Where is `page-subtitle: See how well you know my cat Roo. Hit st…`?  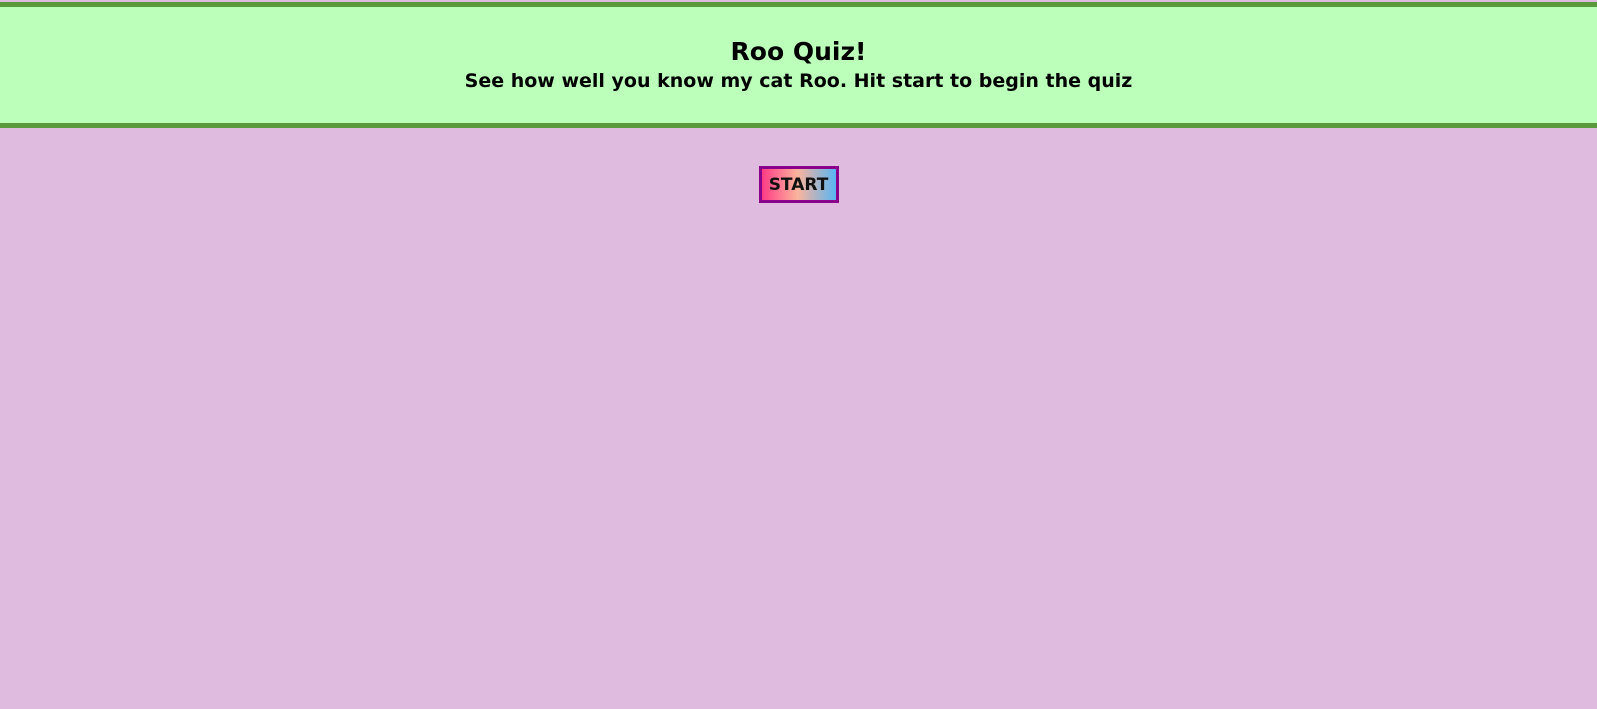
page-subtitle: See how well you know my cat Roo. Hit st… is located at coordinates (798, 81).